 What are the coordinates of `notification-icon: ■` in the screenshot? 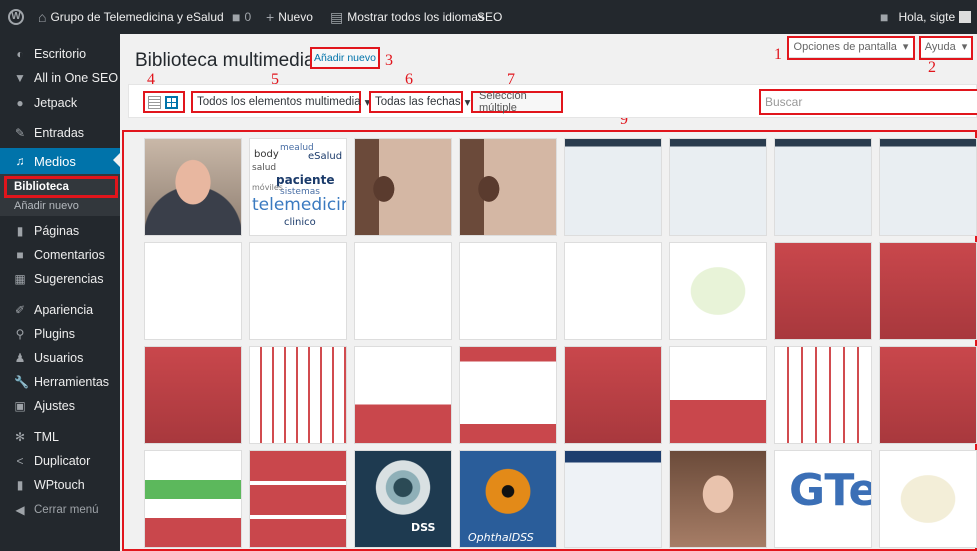 It's located at (884, 17).